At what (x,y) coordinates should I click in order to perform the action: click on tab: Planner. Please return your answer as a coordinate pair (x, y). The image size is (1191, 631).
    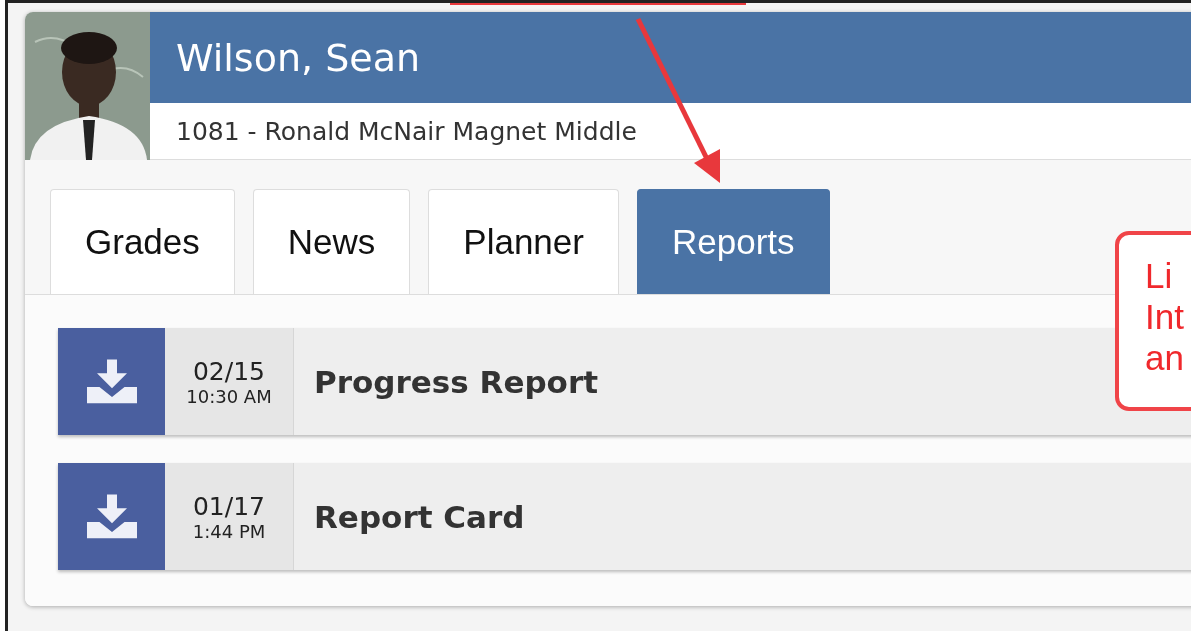
    Looking at the image, I should click on (523, 241).